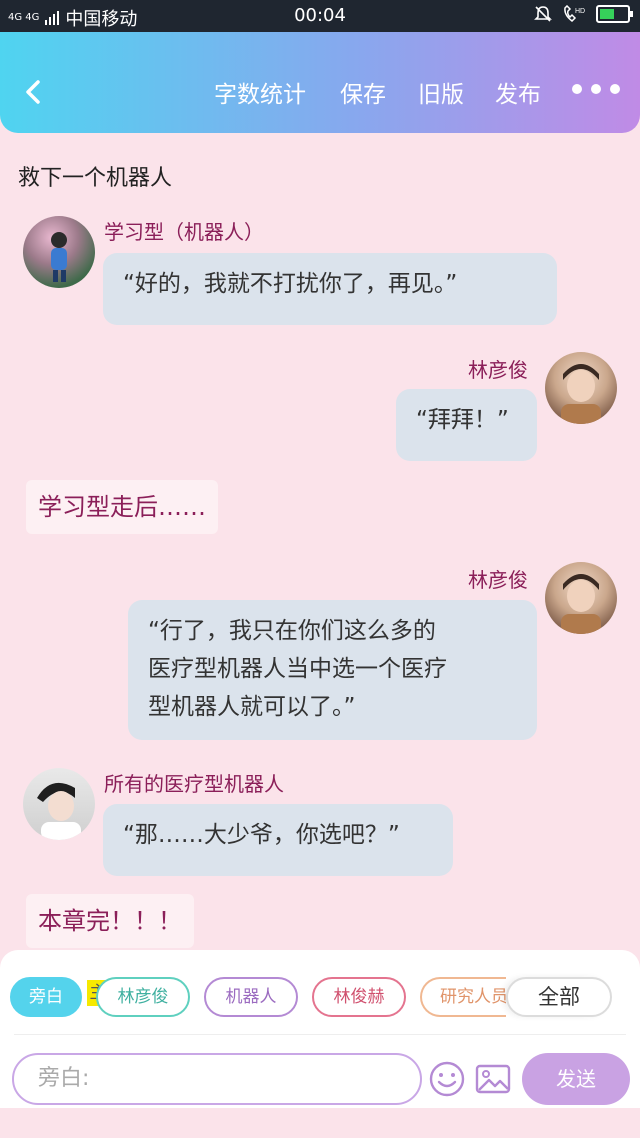 This screenshot has height=1138, width=640. I want to click on editor-header: 字数统计 保存 旧版 发布, so click(320, 82).